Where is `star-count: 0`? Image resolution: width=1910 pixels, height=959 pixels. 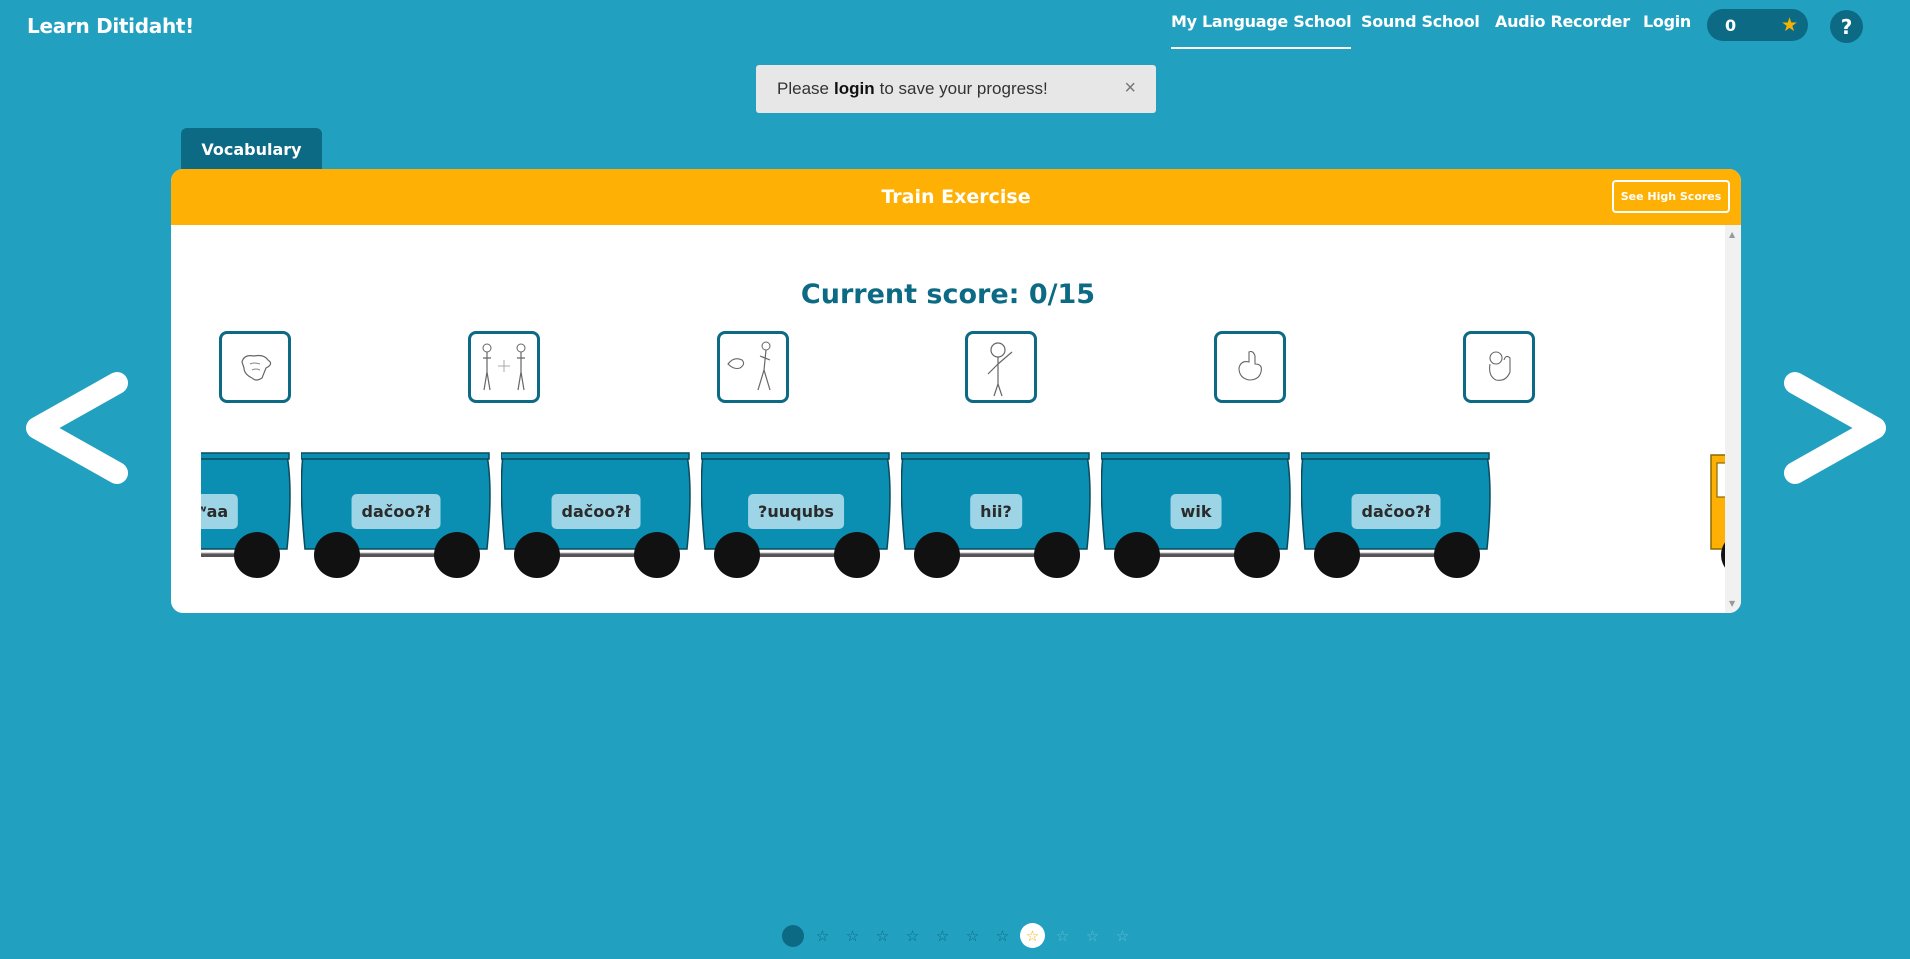 star-count: 0 is located at coordinates (1731, 25).